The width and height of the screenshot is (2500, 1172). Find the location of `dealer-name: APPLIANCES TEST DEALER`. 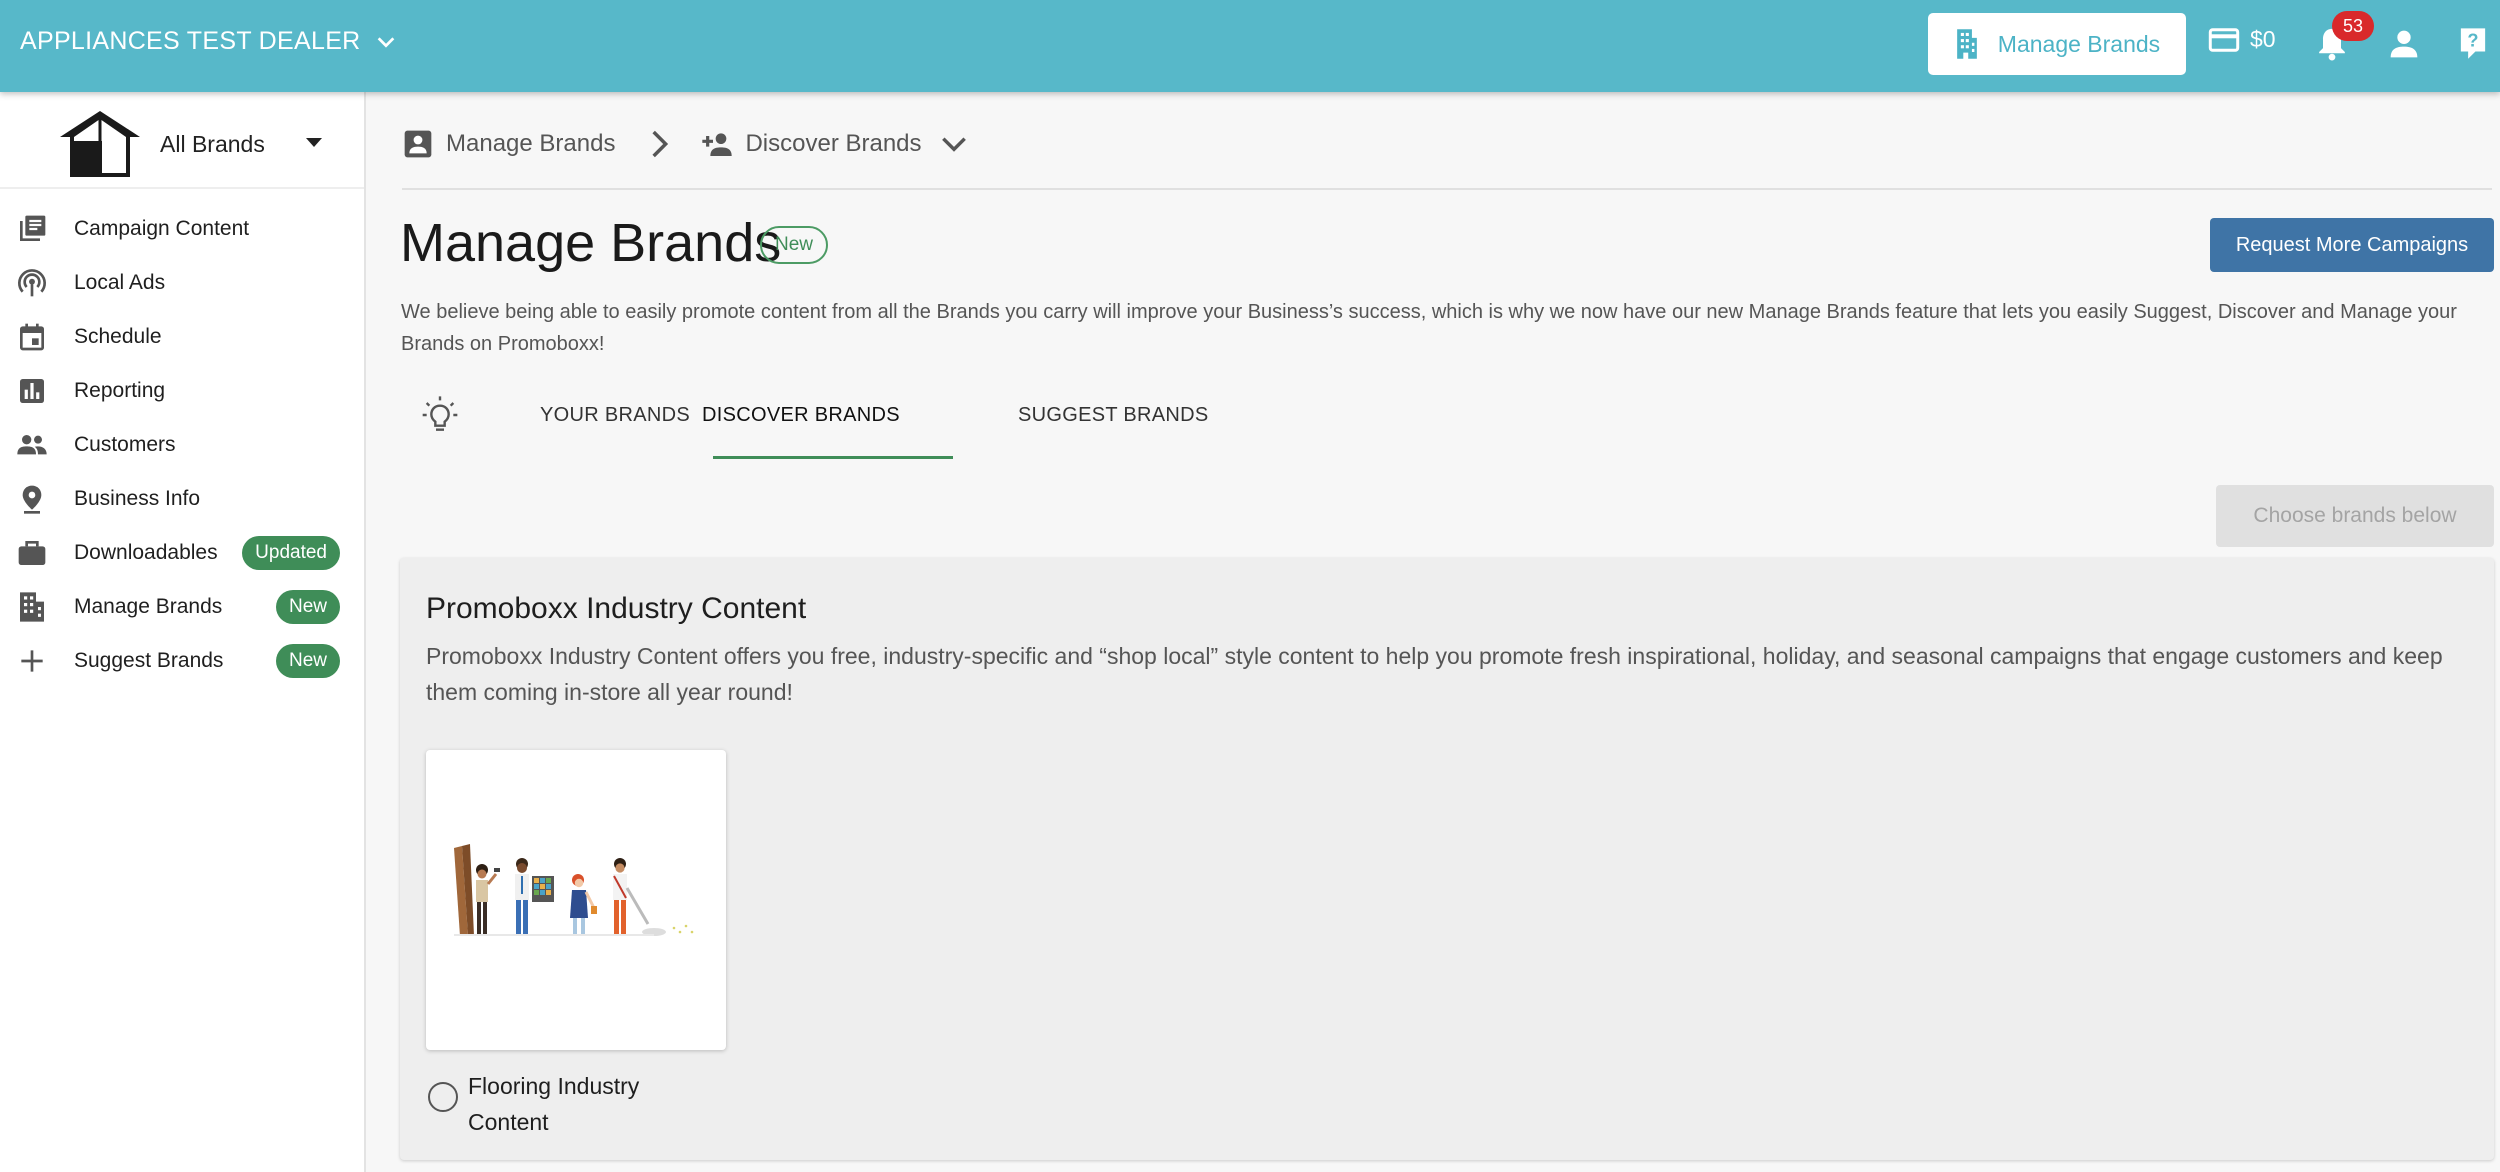

dealer-name: APPLIANCES TEST DEALER is located at coordinates (190, 41).